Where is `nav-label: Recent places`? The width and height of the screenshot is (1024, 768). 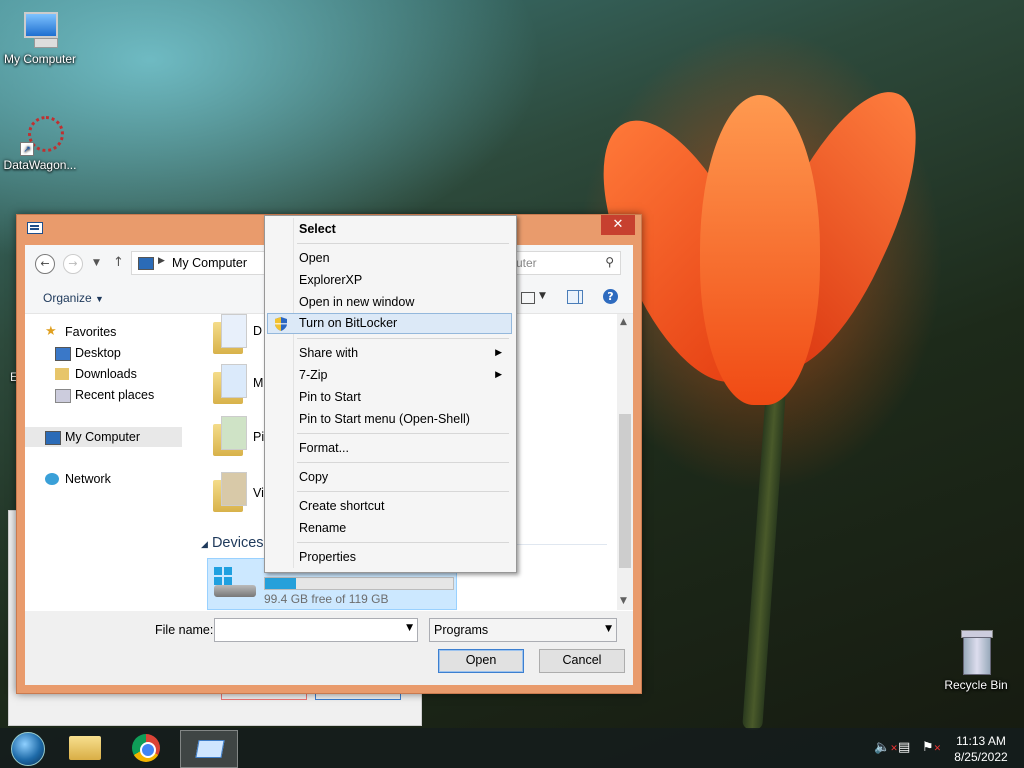 nav-label: Recent places is located at coordinates (115, 395).